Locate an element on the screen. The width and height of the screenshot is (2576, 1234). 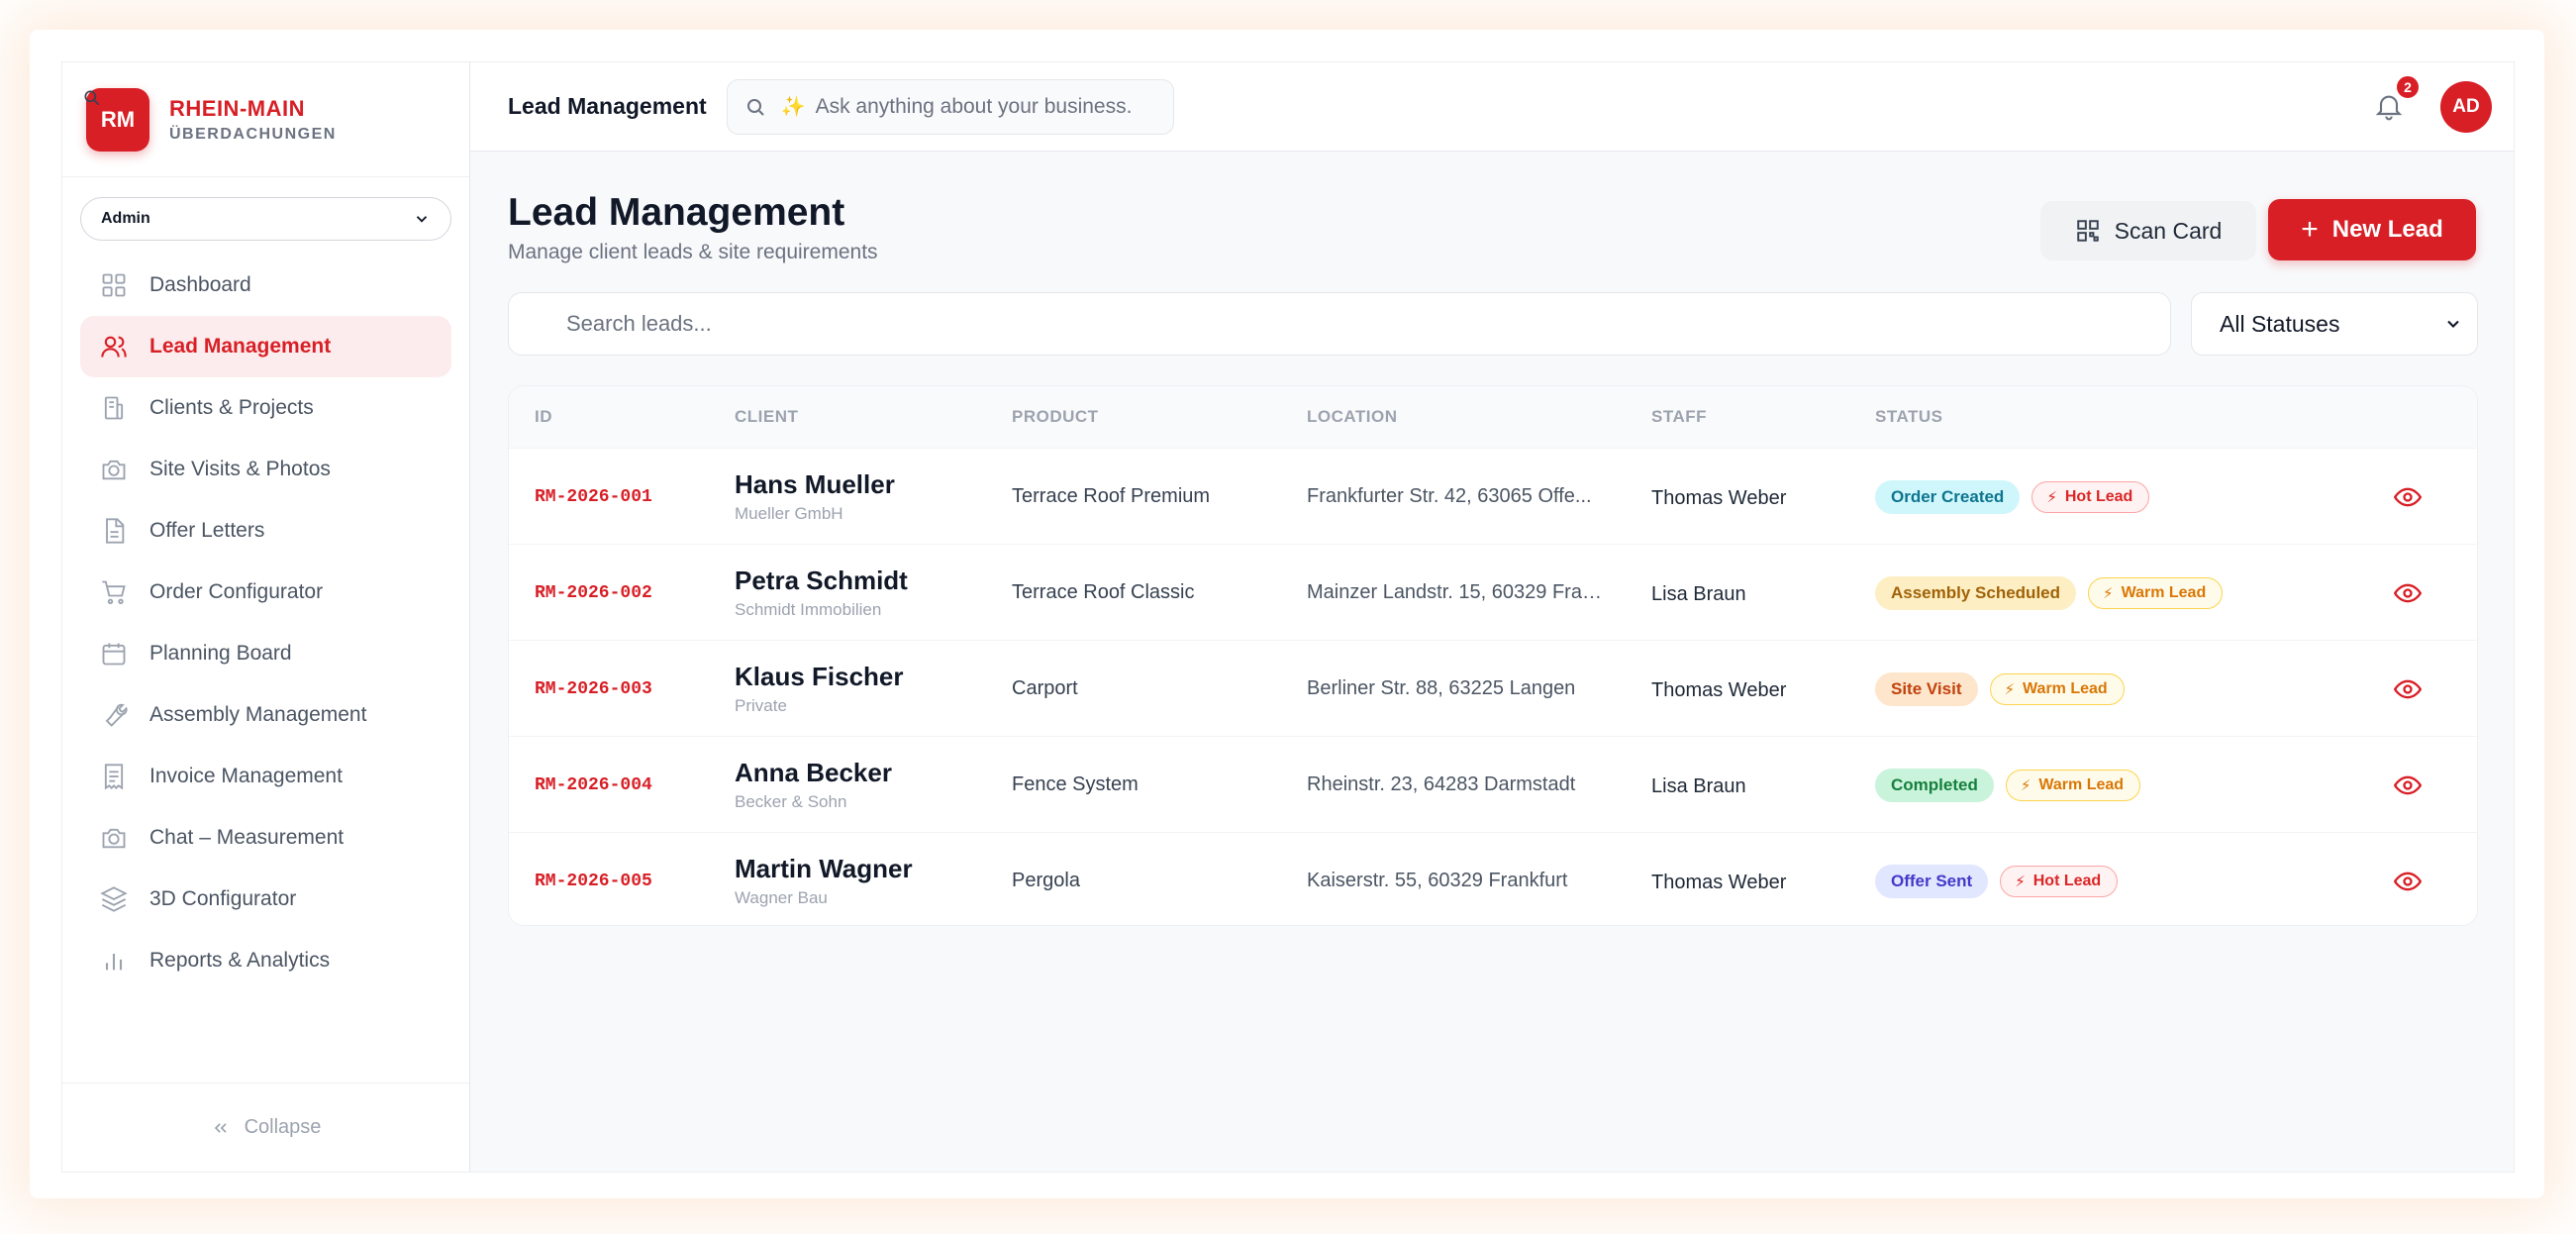
status-badge: Order Created is located at coordinates (1948, 497).